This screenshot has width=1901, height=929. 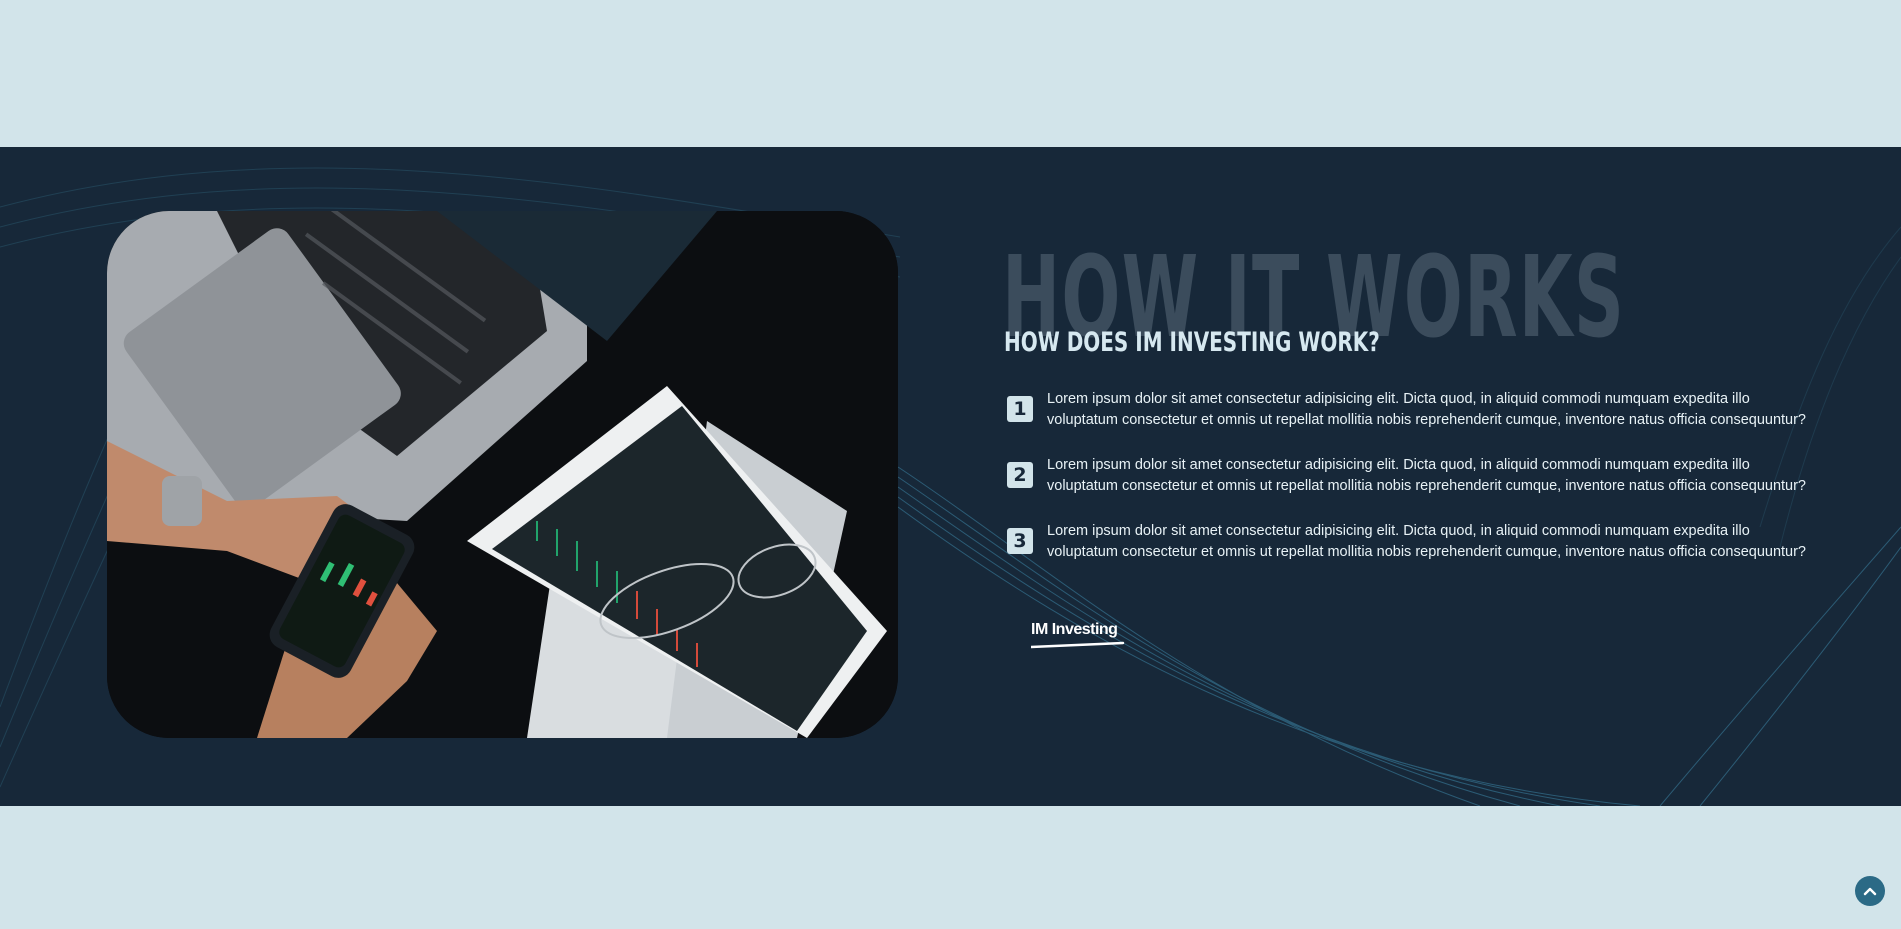 I want to click on chevron-up-icon, so click(x=1870, y=891).